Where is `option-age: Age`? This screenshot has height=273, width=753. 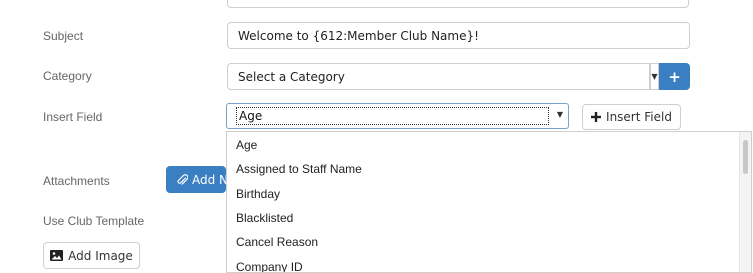 option-age: Age is located at coordinates (246, 145).